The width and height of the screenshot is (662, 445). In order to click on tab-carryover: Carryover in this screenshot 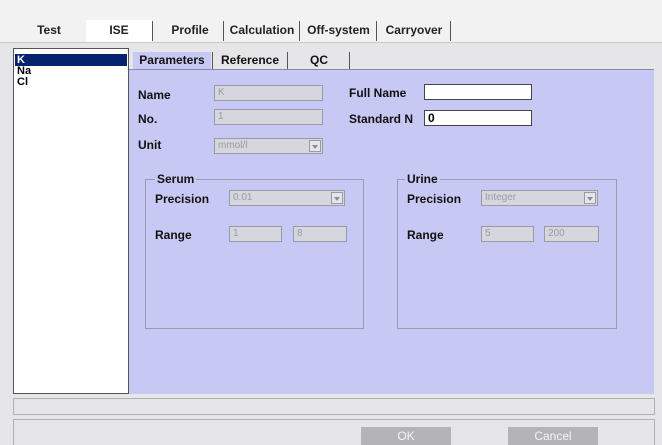, I will do `click(414, 31)`.